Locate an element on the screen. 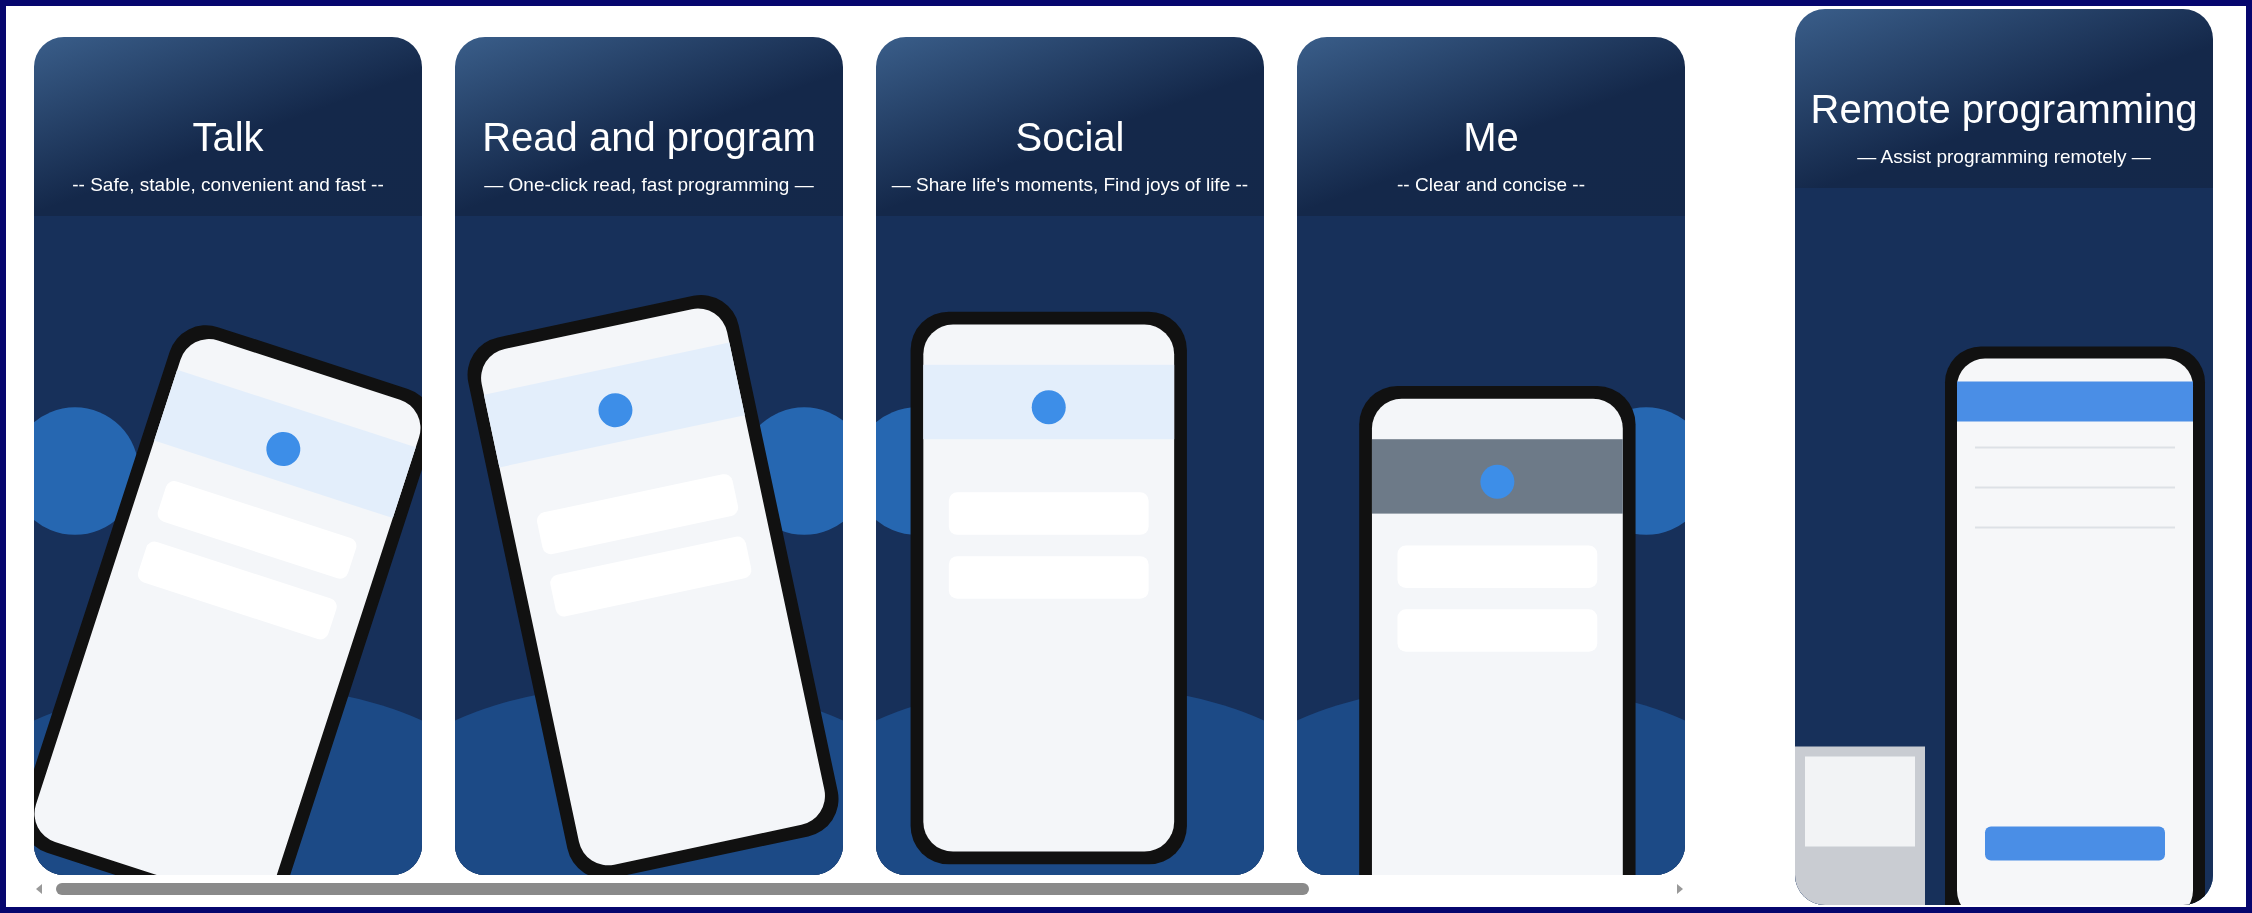 The width and height of the screenshot is (2252, 913). screenshot-subtitle: — Share life's moments, Find joys of life -- is located at coordinates (1070, 185).